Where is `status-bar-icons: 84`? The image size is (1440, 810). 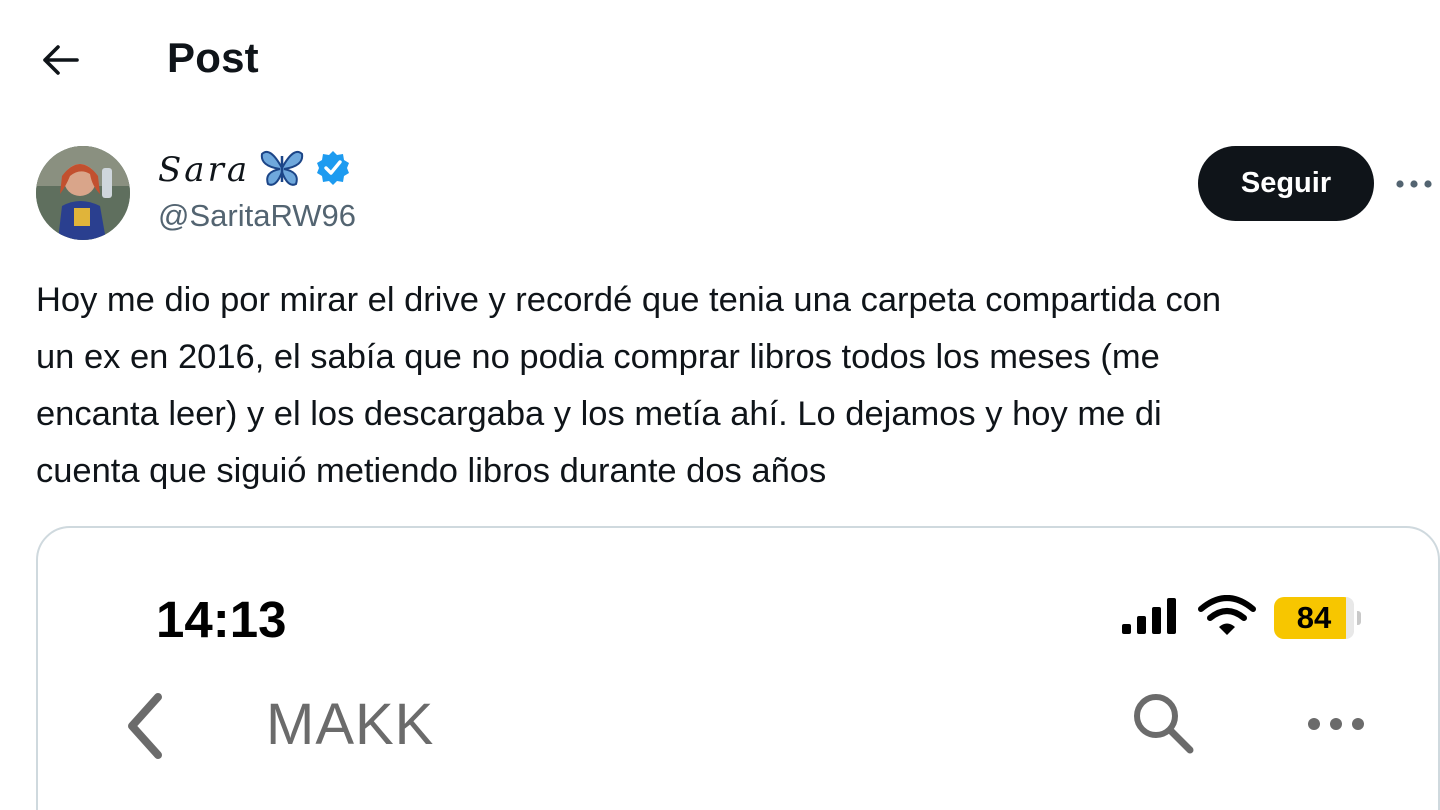 status-bar-icons: 84 is located at coordinates (1240, 618).